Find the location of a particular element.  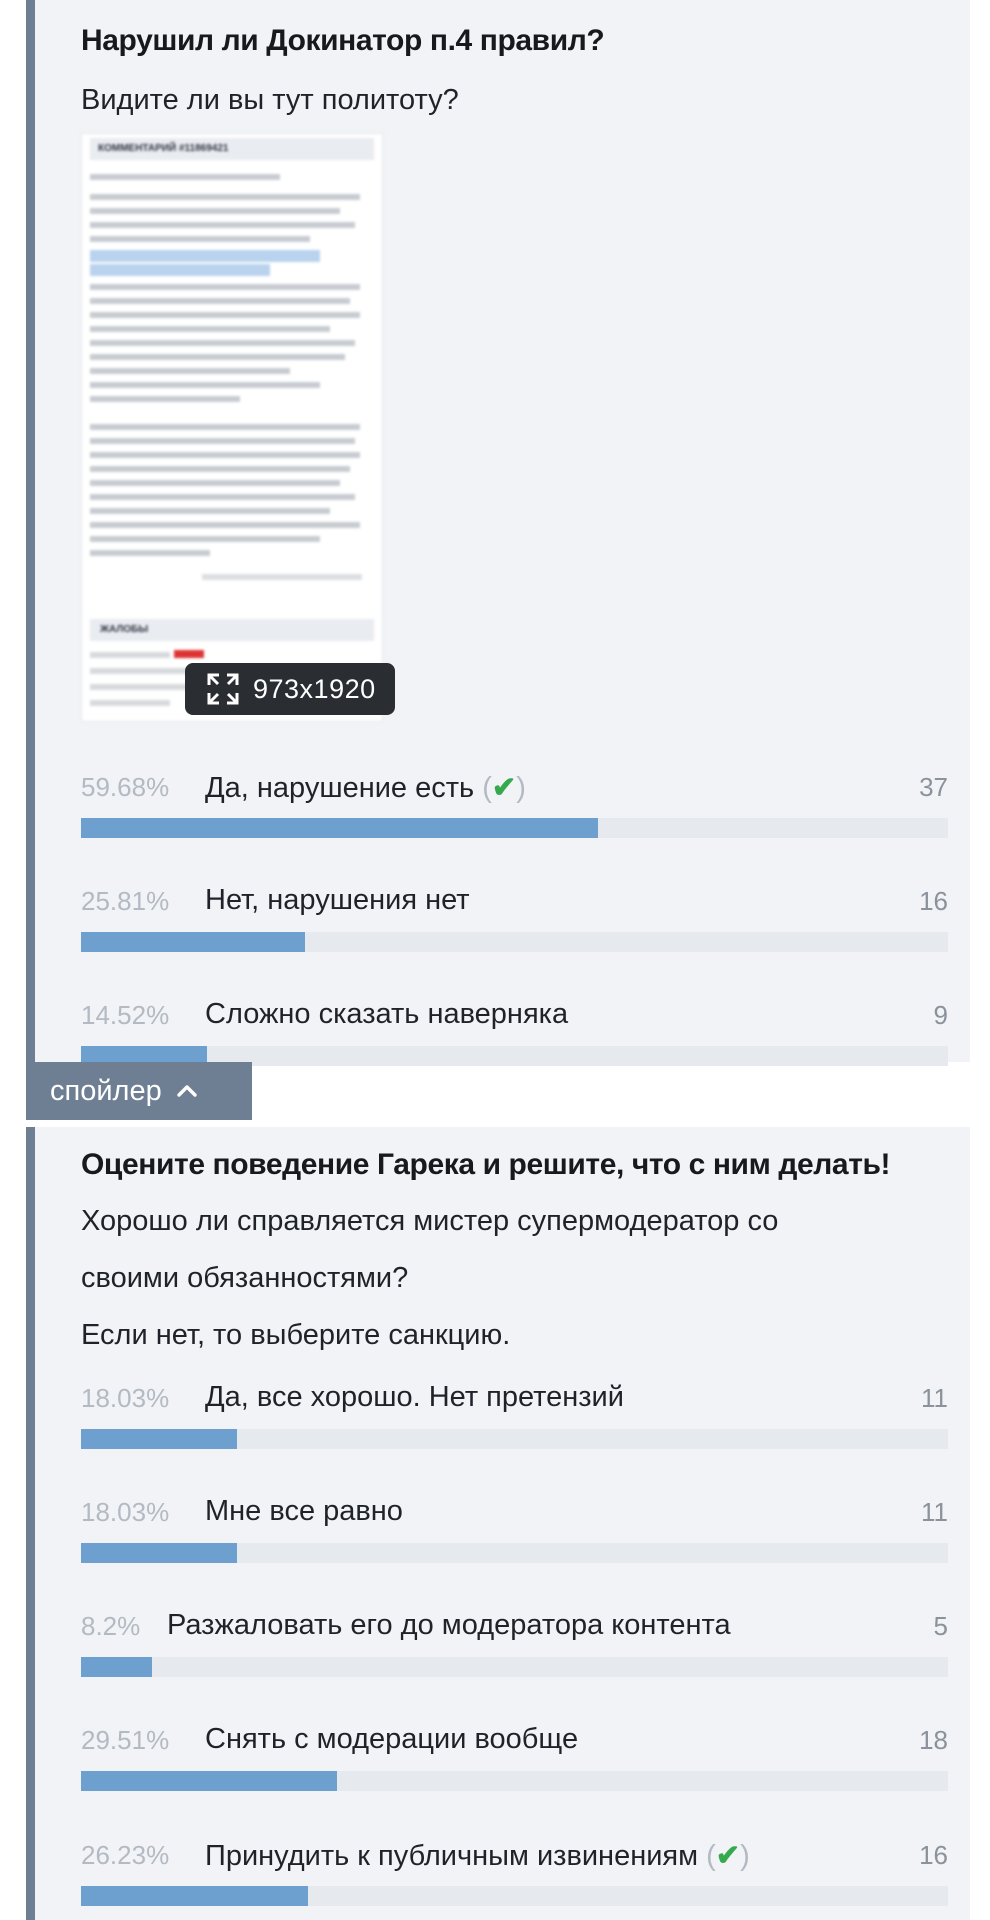

option-percent: 8.2% is located at coordinates (111, 1626).